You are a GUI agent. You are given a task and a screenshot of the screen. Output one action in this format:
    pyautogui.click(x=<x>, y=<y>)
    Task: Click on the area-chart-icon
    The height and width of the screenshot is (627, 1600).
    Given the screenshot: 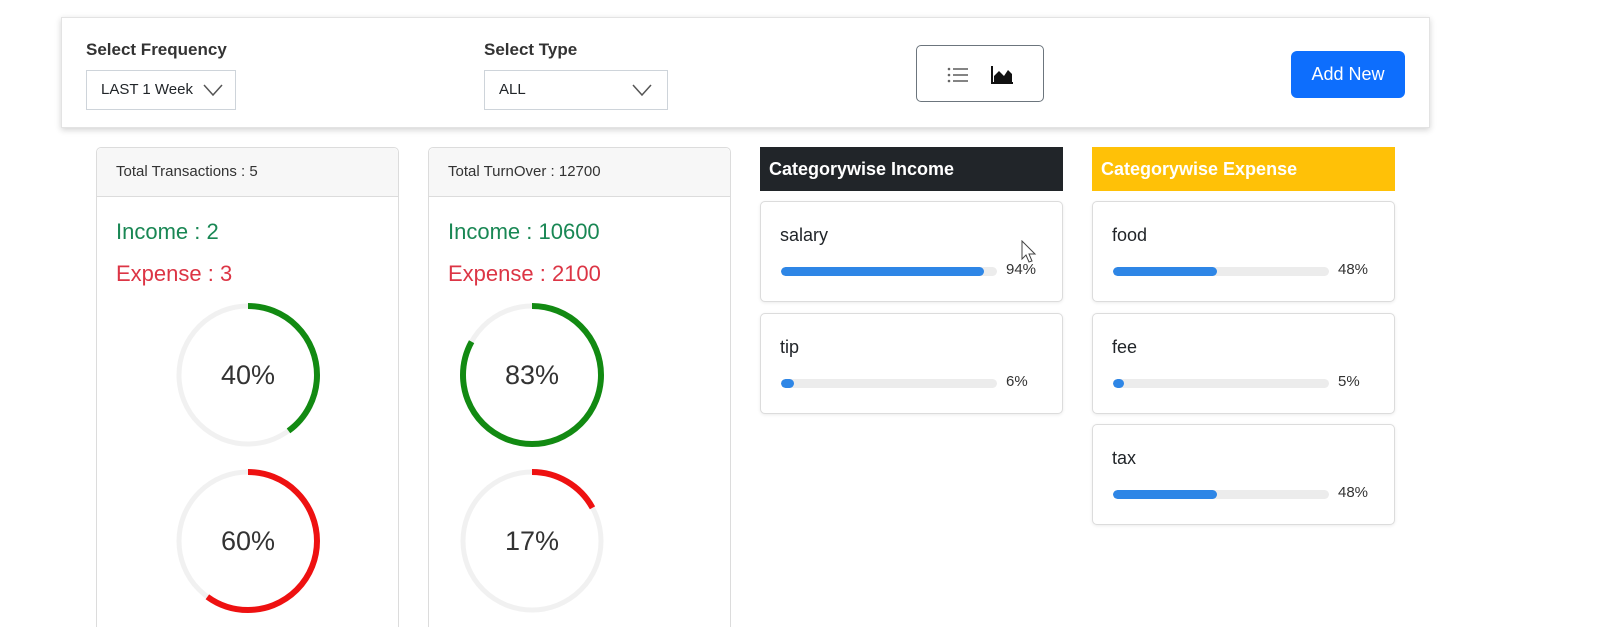 What is the action you would take?
    pyautogui.click(x=1002, y=75)
    